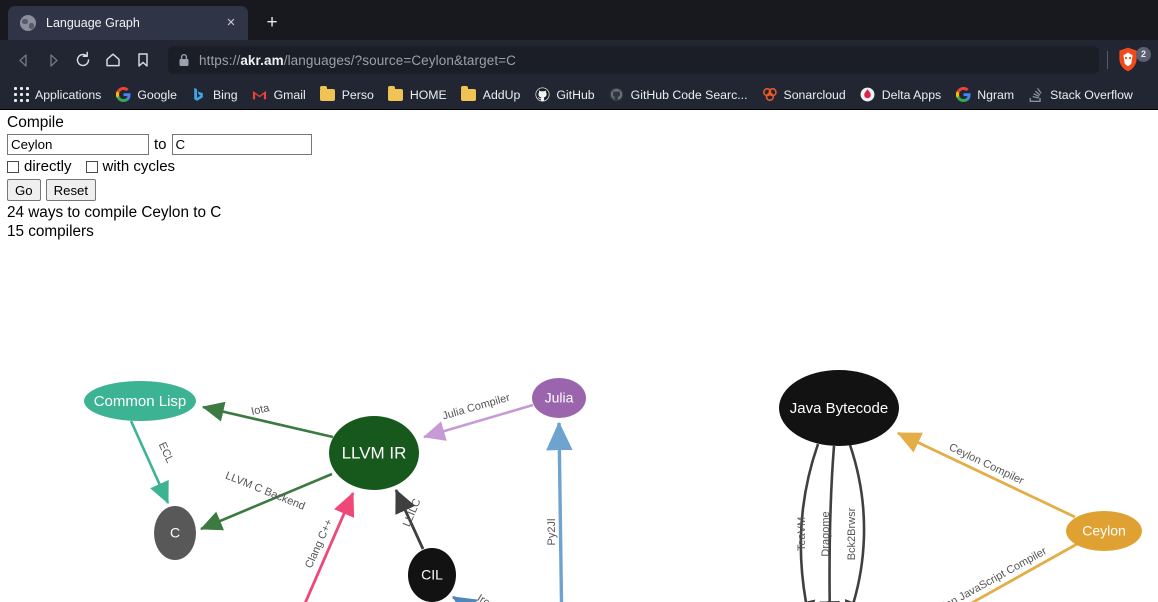  I want to click on node-java-bytecode: Java Bytecode, so click(839, 408).